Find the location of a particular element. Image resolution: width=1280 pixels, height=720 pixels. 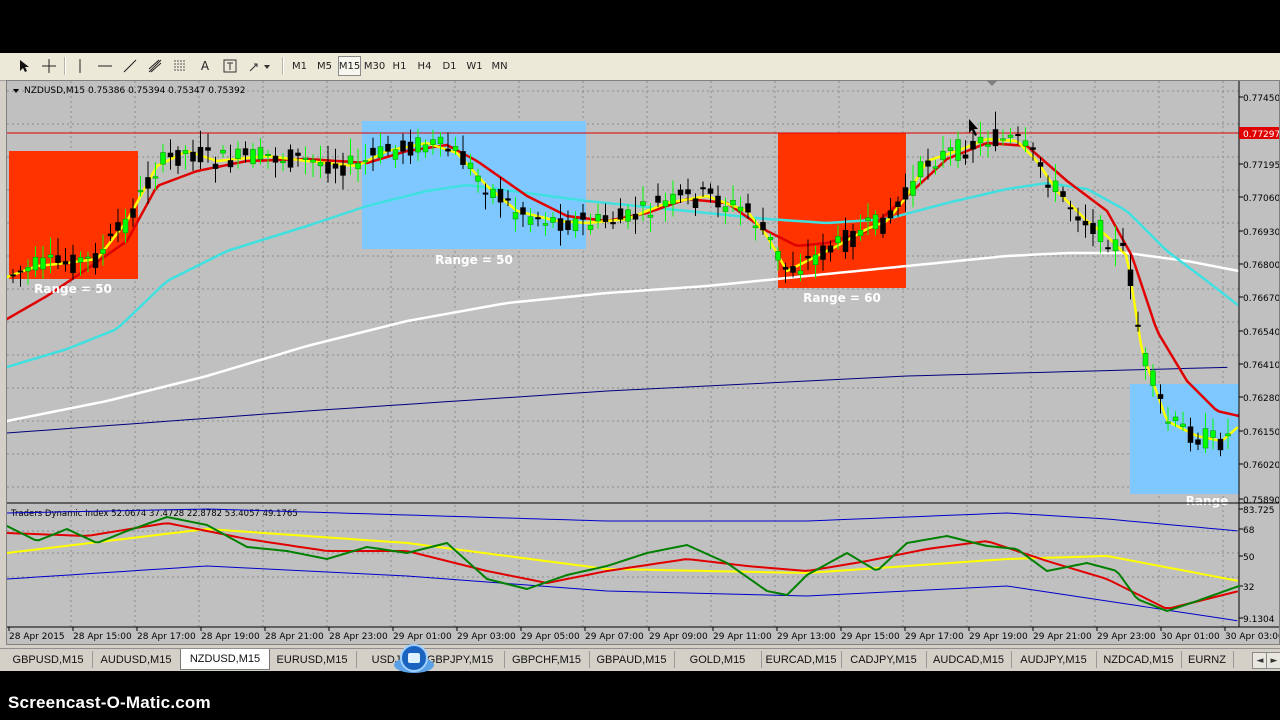

chart-tab-audjpy-m15: AUDJPY,M15 is located at coordinates (1054, 659).